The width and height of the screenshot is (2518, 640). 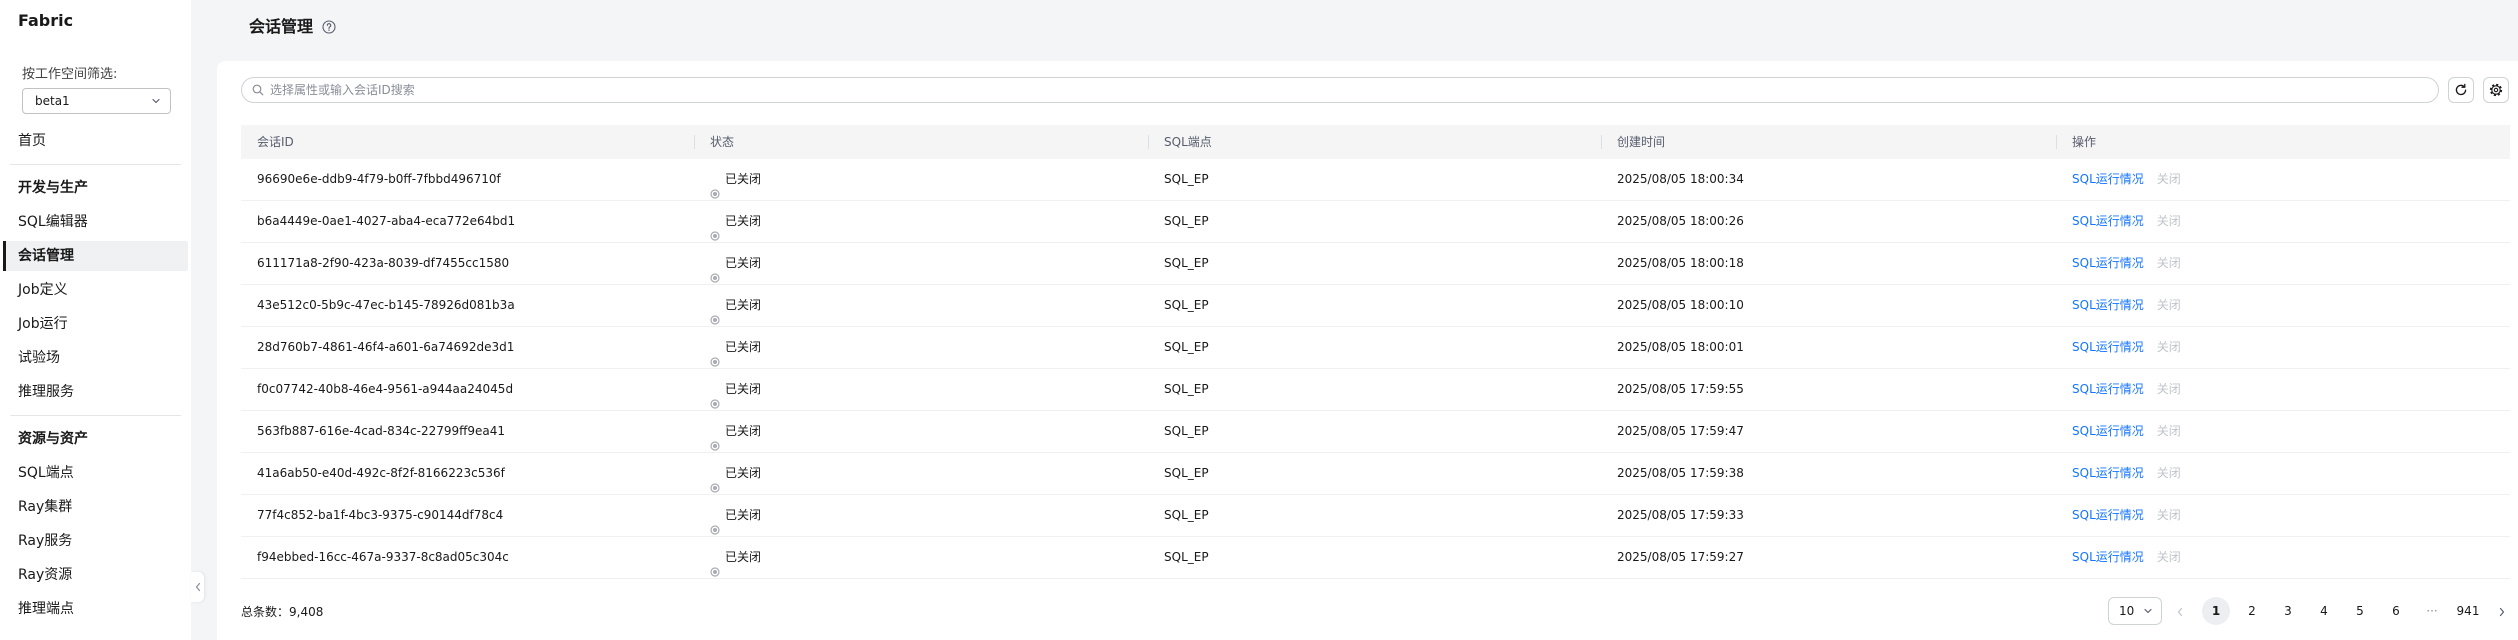 What do you see at coordinates (379, 179) in the screenshot?
I see `session-id-cell: 96690e6e-ddb9-4f79-b0ff-7fbbd496710f` at bounding box center [379, 179].